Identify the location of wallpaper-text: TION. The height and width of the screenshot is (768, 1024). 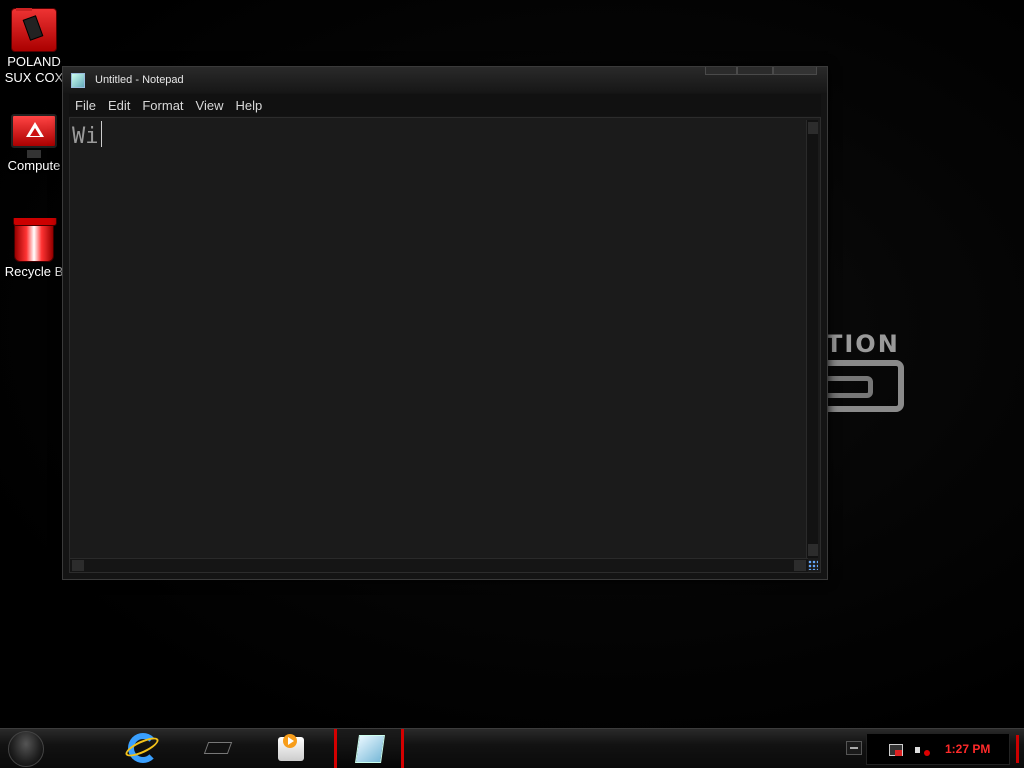
(863, 344).